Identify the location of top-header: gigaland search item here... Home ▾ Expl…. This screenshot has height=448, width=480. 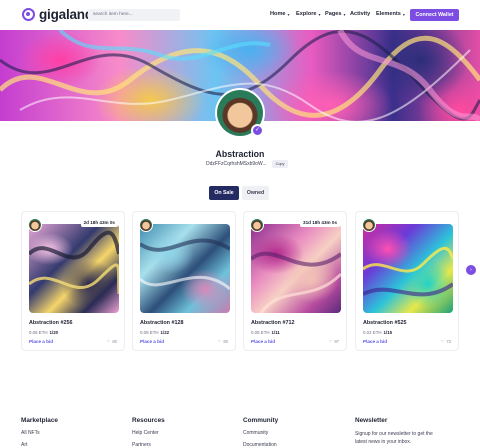
(240, 15).